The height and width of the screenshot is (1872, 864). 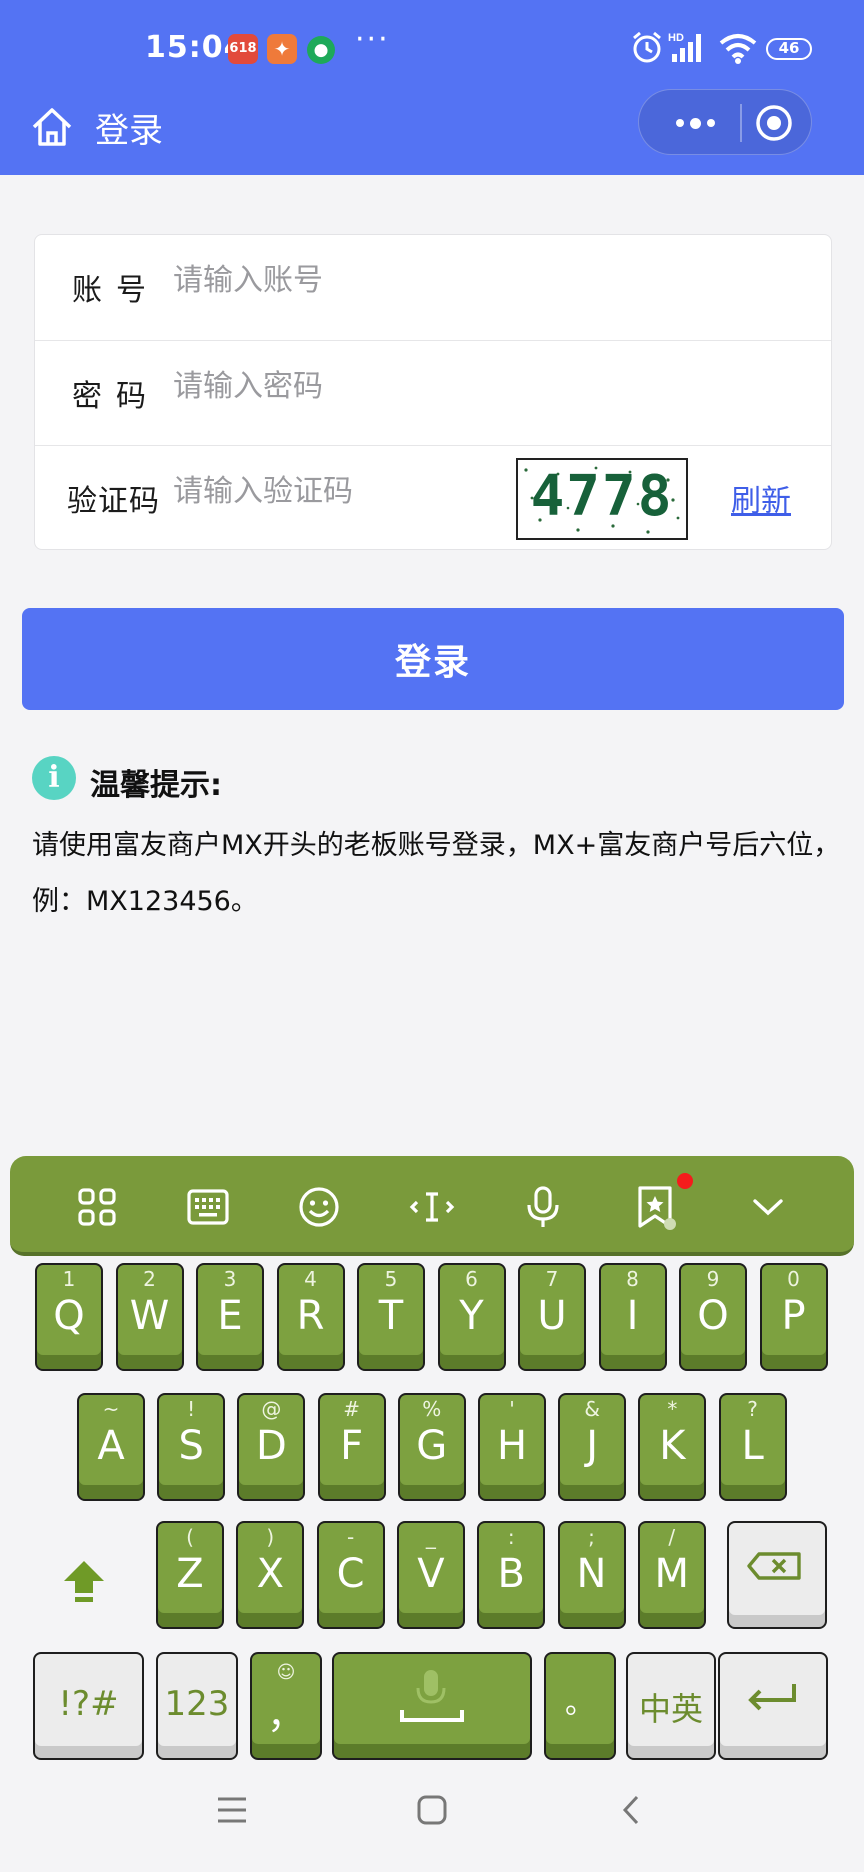 I want to click on key-secondary-label: 8, so click(x=632, y=1279).